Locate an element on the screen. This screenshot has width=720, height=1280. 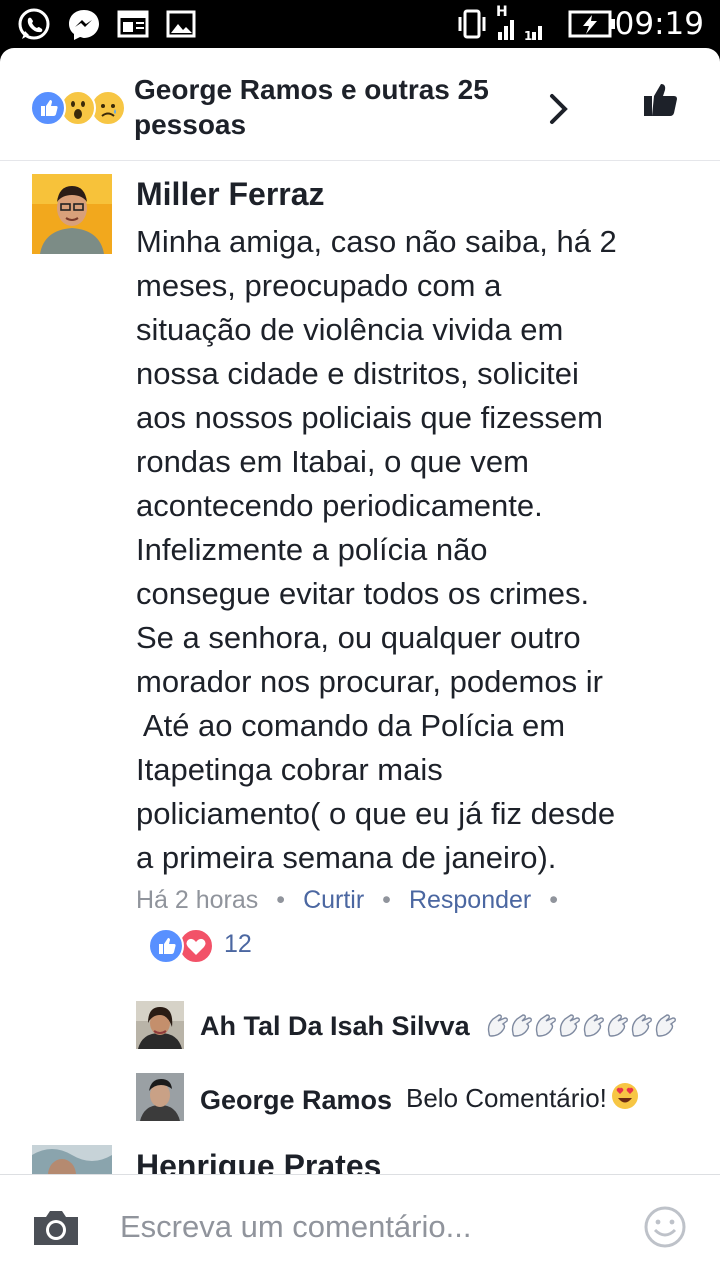
comment-text-line: a primeira semana de janeiro). is located at coordinates (346, 857).